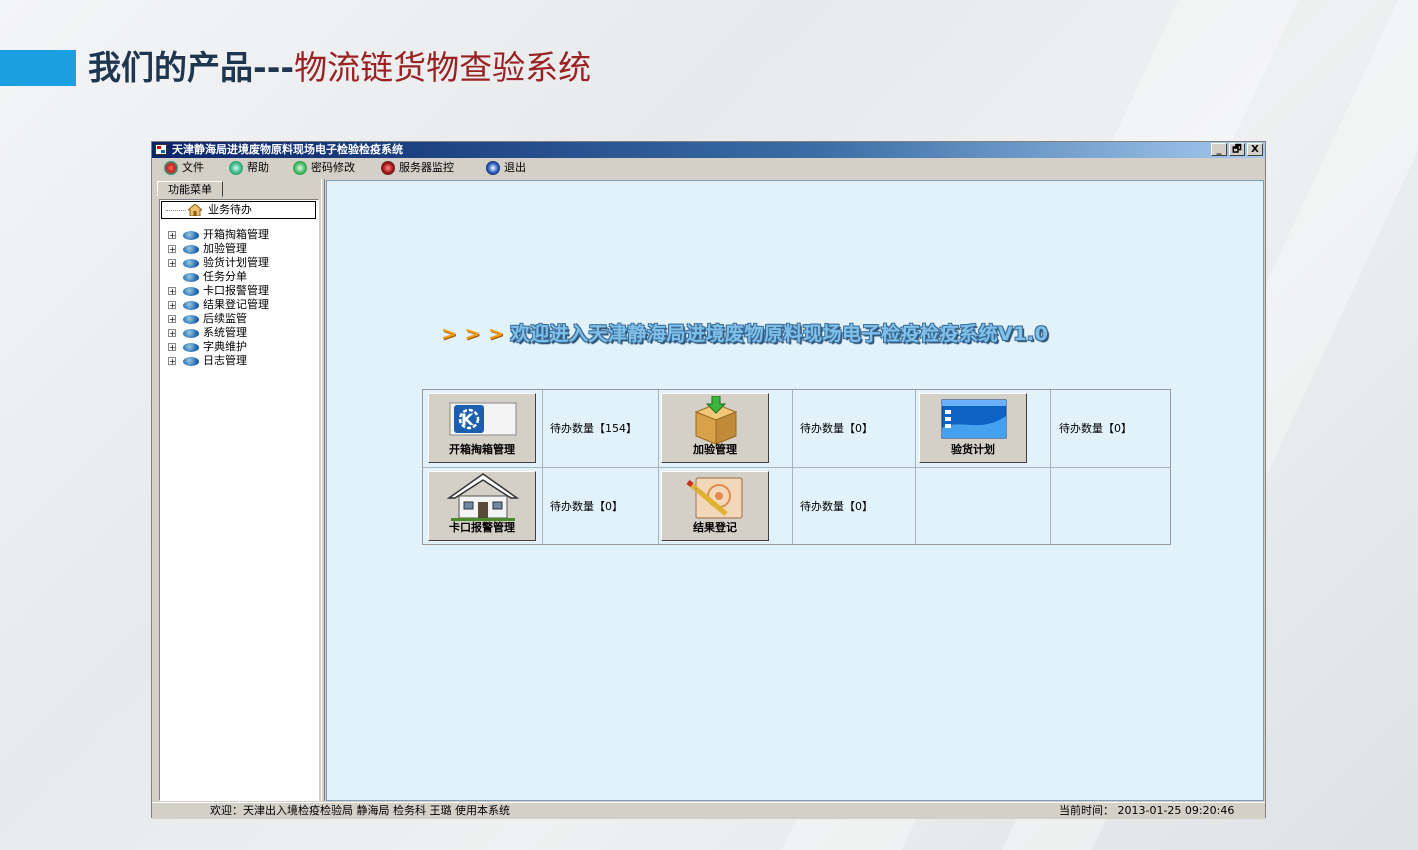 This screenshot has width=1418, height=850. I want to click on minimize-button: _, so click(1219, 149).